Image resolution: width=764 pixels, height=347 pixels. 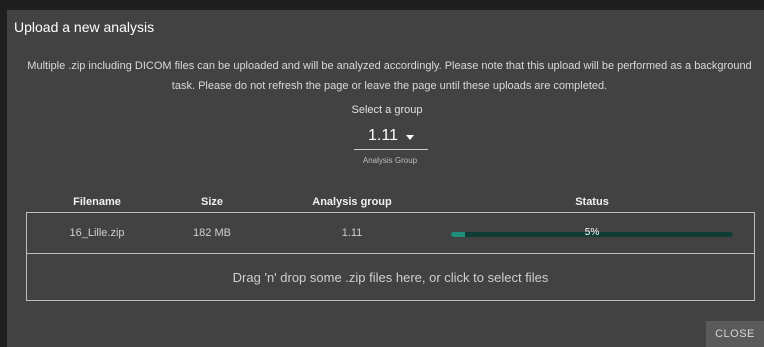 What do you see at coordinates (97, 202) in the screenshot?
I see `header-filename: Filename` at bounding box center [97, 202].